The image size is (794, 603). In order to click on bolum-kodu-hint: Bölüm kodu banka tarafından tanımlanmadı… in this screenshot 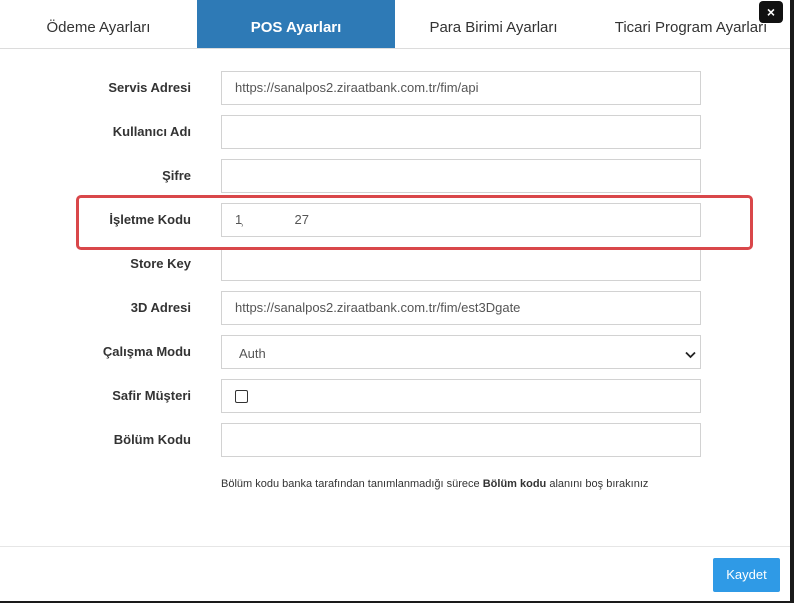, I will do `click(434, 484)`.